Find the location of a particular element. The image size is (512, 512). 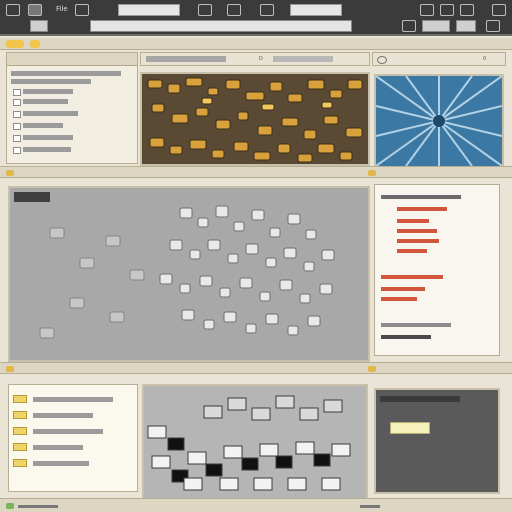

button-a is located at coordinates (39, 26).